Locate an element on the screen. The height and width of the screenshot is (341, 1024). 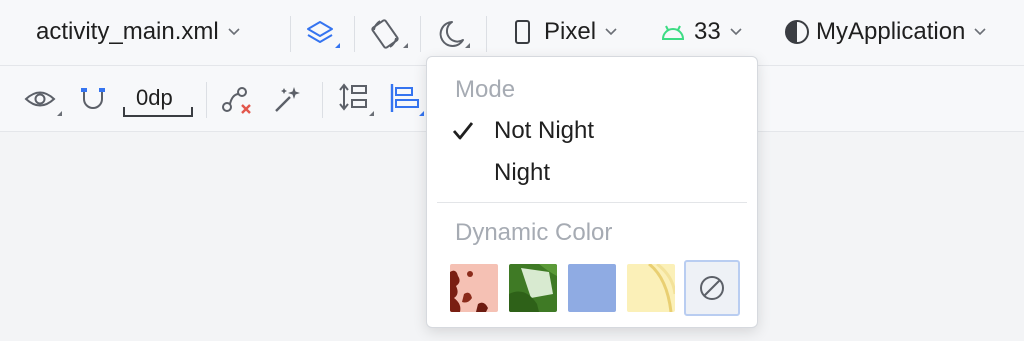
android-icon is located at coordinates (673, 32).